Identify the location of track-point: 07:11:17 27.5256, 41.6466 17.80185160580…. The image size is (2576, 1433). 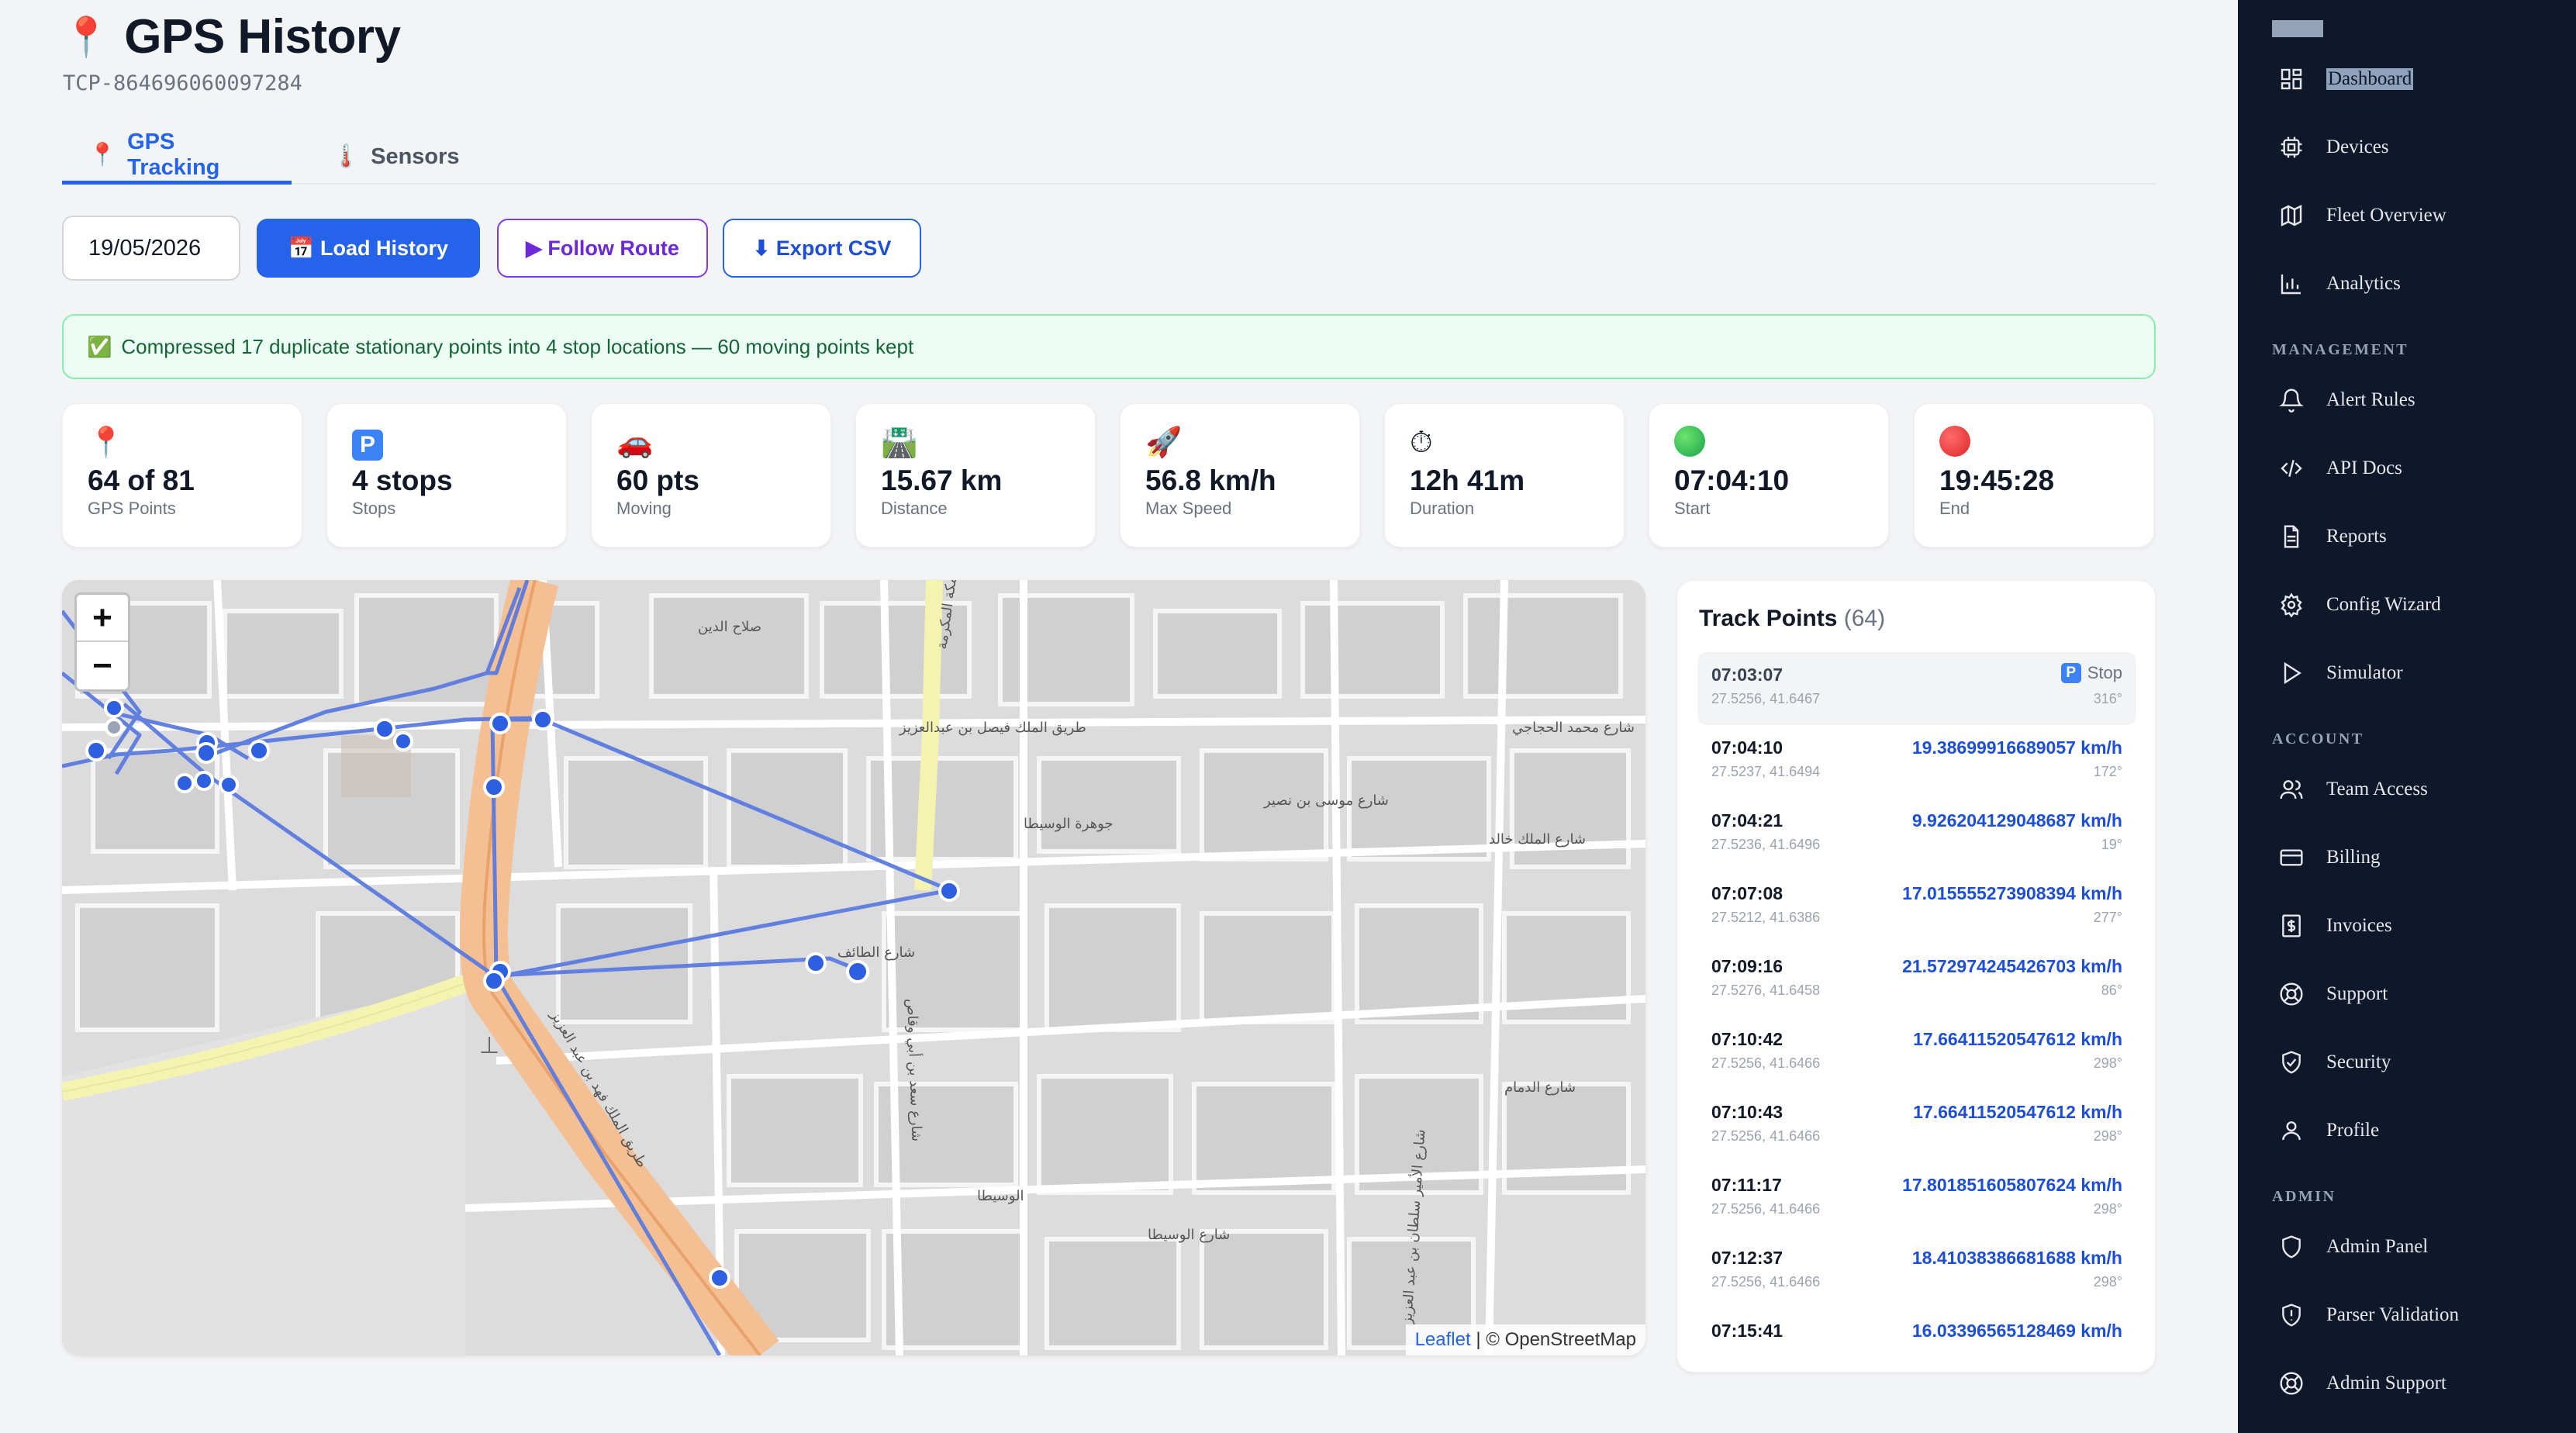
(1917, 1199).